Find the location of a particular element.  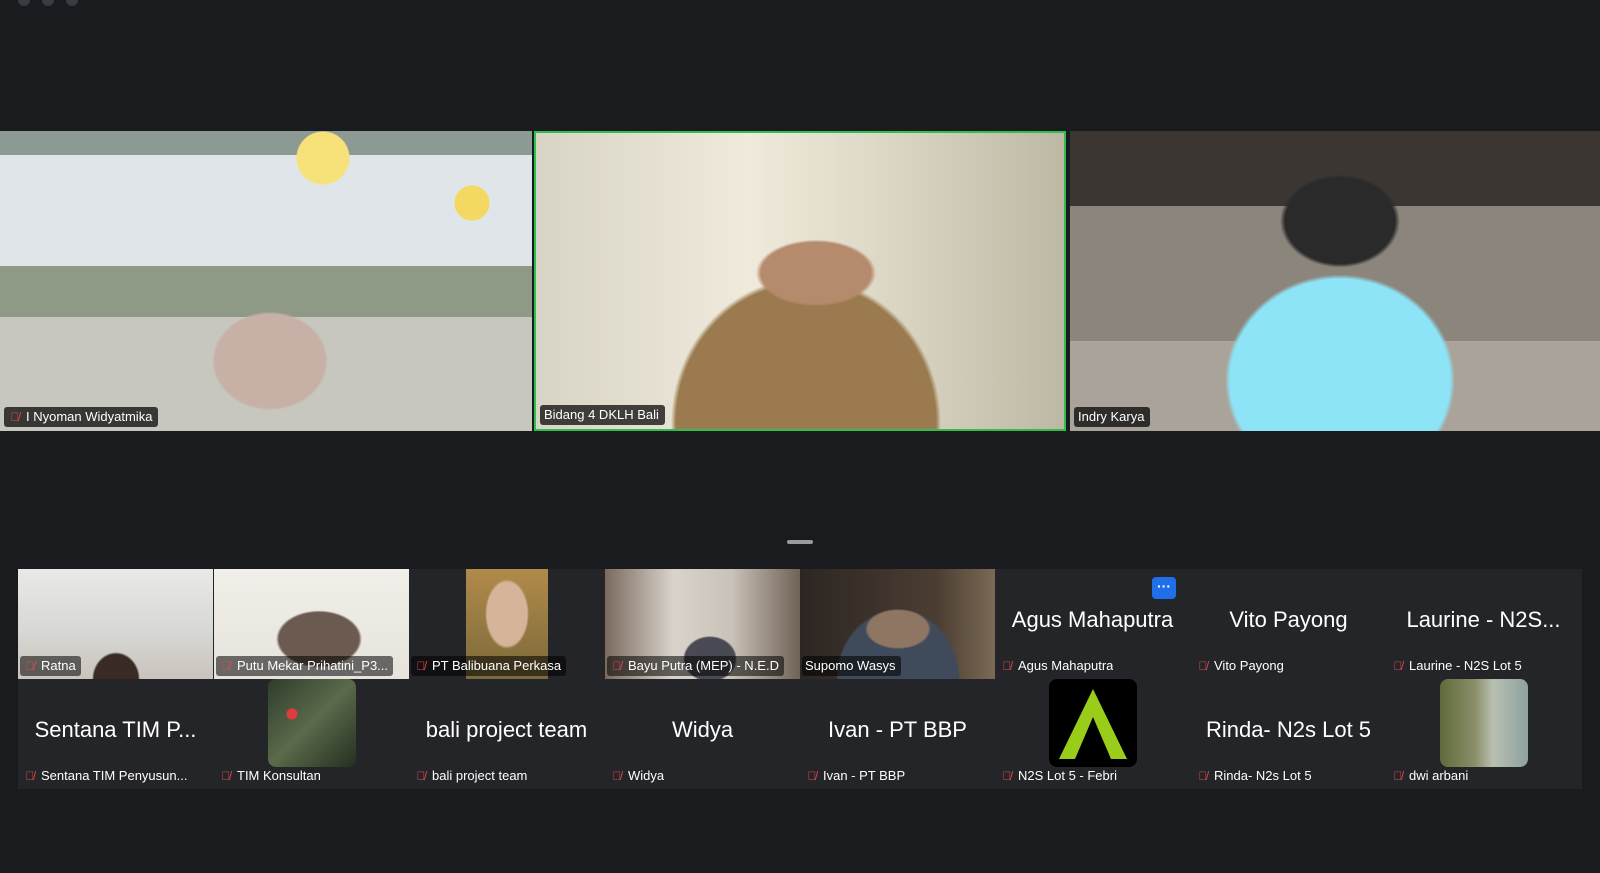

participant-name-label: 🎙̸ I Nyoman Widyatmika is located at coordinates (81, 417).